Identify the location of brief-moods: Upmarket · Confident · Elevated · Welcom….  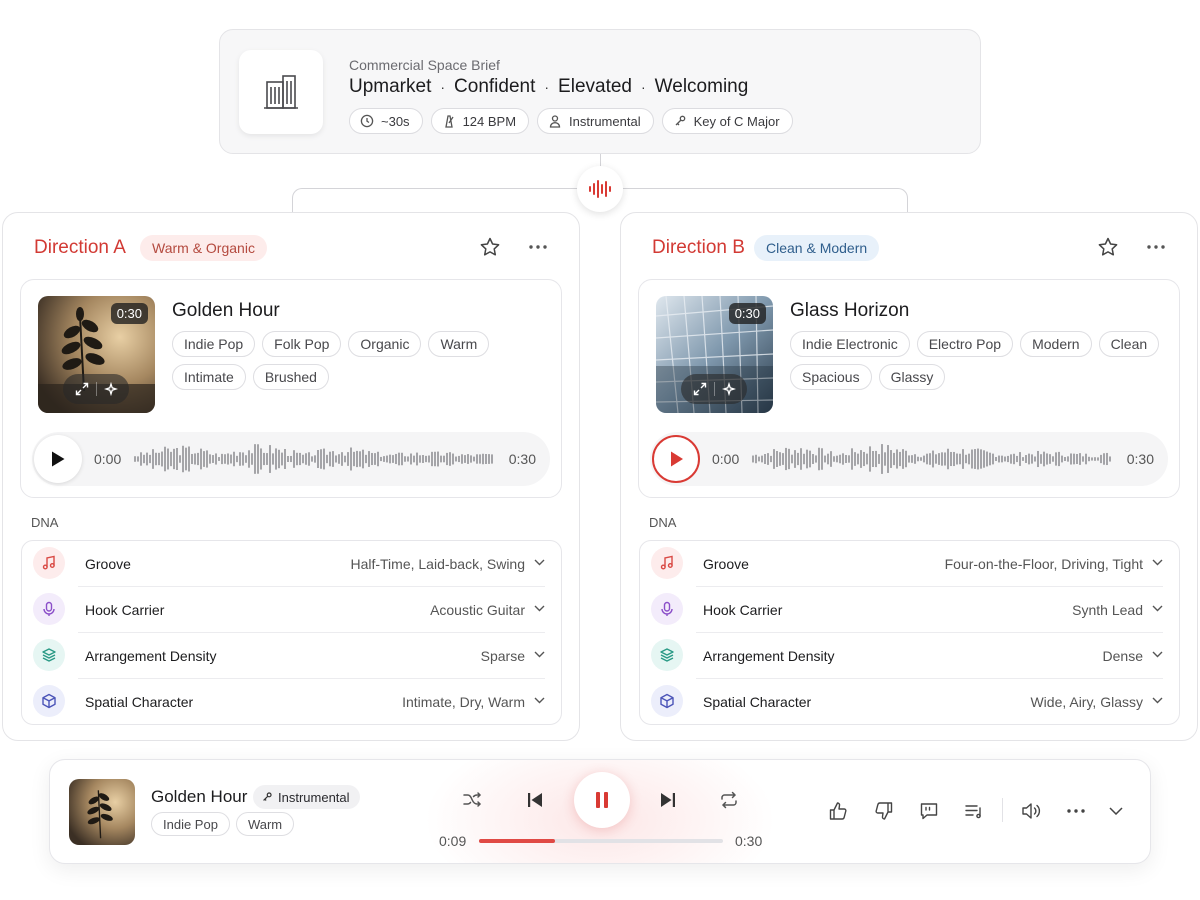
(548, 87).